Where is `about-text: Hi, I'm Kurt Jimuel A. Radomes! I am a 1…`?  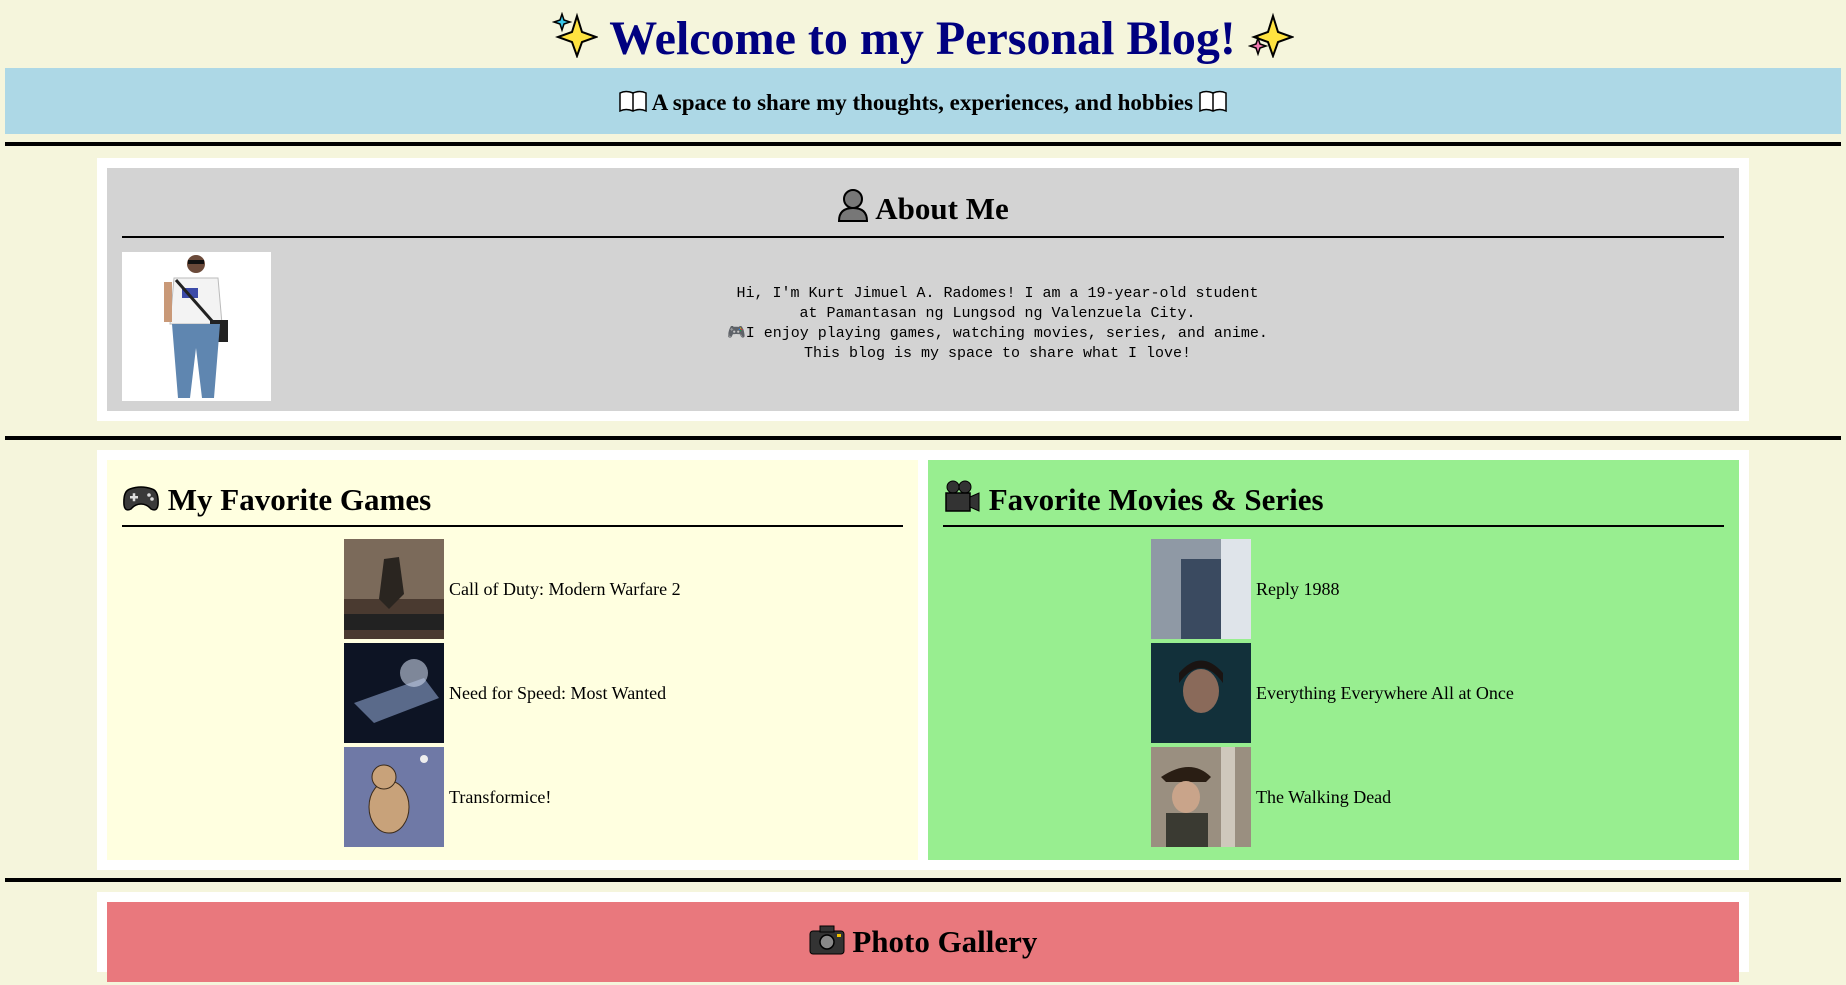
about-text: Hi, I'm Kurt Jimuel A. Radomes! I am a 1… is located at coordinates (997, 323).